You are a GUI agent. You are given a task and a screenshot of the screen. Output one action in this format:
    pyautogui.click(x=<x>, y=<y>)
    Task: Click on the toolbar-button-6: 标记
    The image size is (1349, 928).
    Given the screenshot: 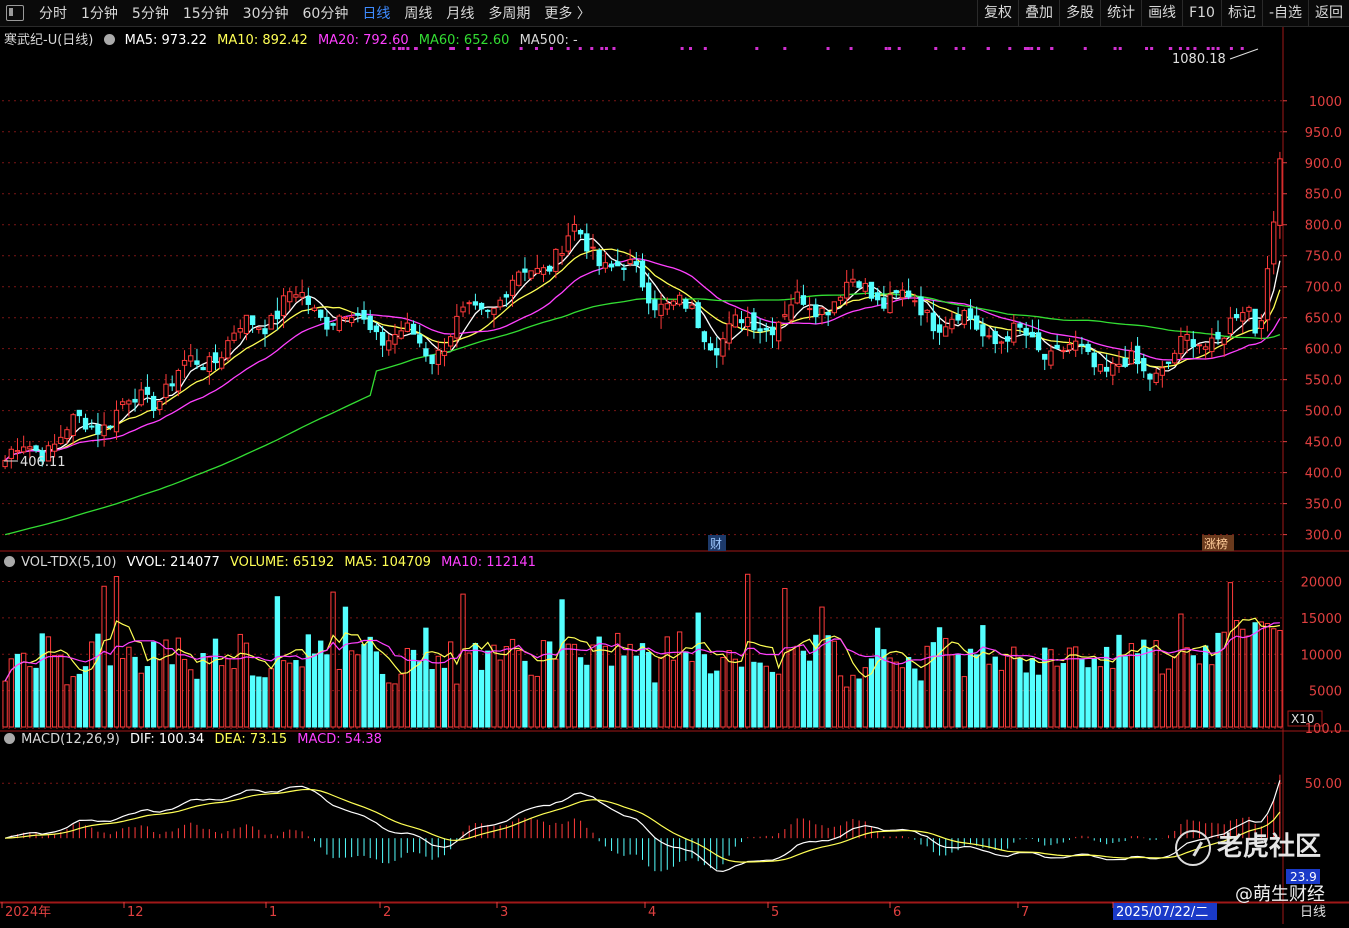 What is the action you would take?
    pyautogui.click(x=1241, y=13)
    